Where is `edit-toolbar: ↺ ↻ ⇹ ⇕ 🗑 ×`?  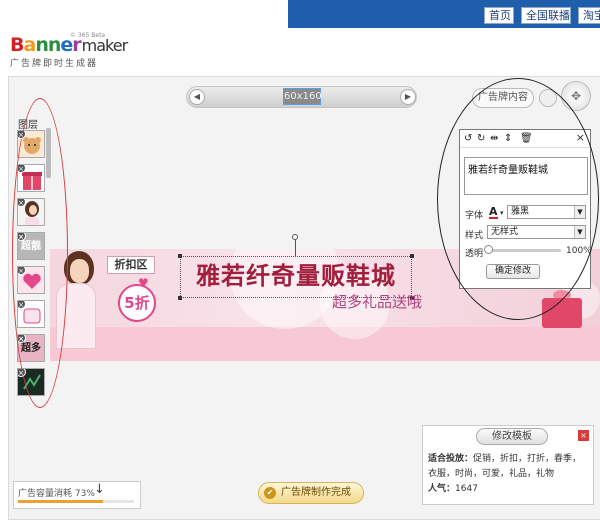
edit-toolbar: ↺ ↻ ⇹ ⇕ 🗑 × is located at coordinates (525, 139).